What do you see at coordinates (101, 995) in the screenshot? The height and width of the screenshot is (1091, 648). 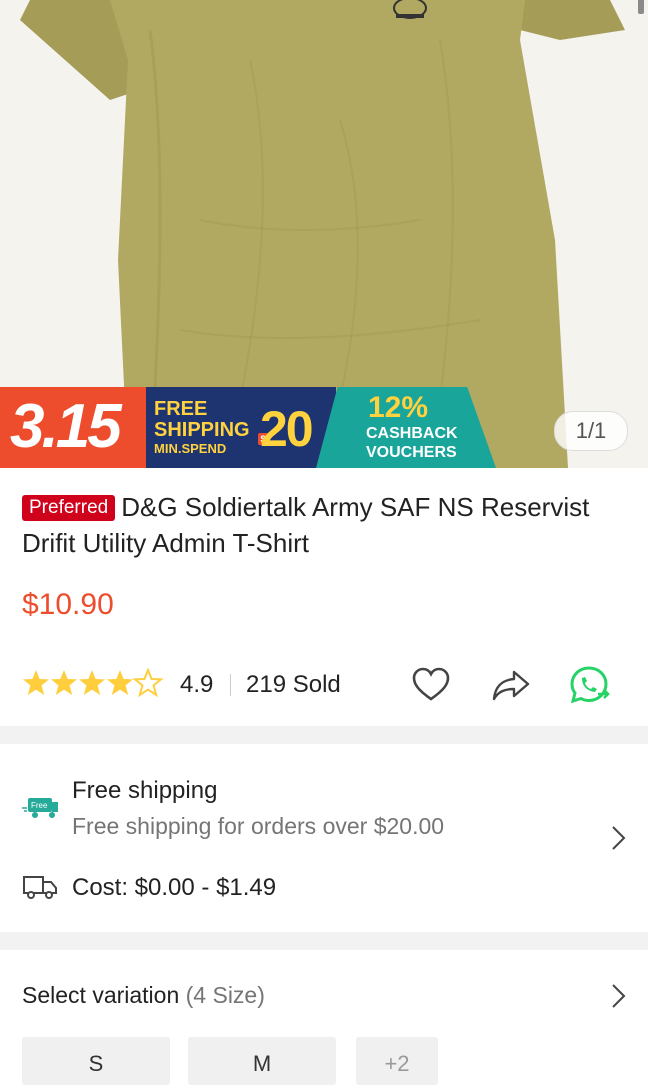 I see `variation-label: Select variation` at bounding box center [101, 995].